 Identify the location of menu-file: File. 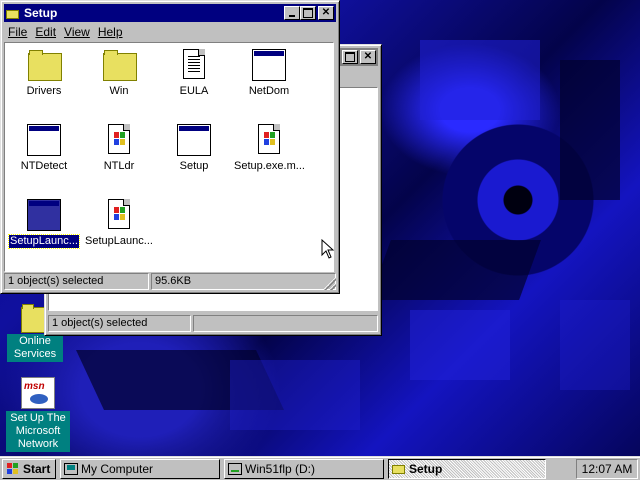
(17, 32).